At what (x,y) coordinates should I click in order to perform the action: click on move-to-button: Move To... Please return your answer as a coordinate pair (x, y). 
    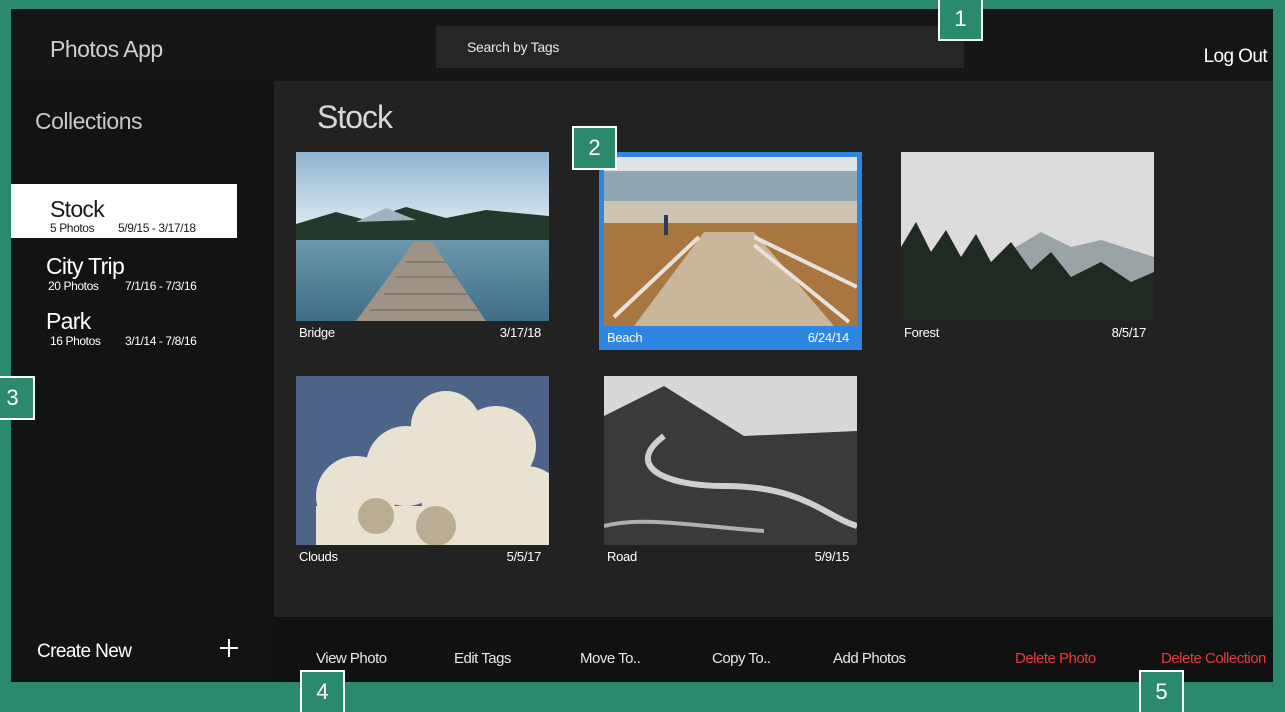
    Looking at the image, I should click on (610, 658).